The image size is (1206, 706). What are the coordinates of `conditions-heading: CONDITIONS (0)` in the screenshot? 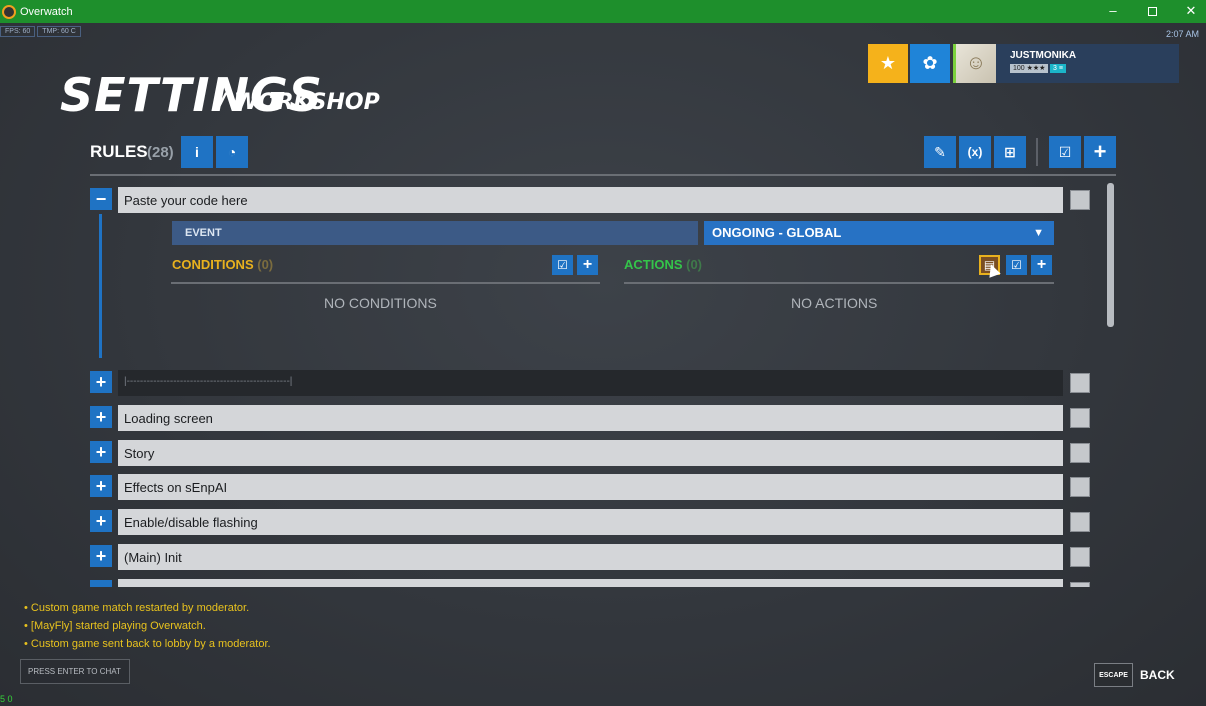 It's located at (222, 264).